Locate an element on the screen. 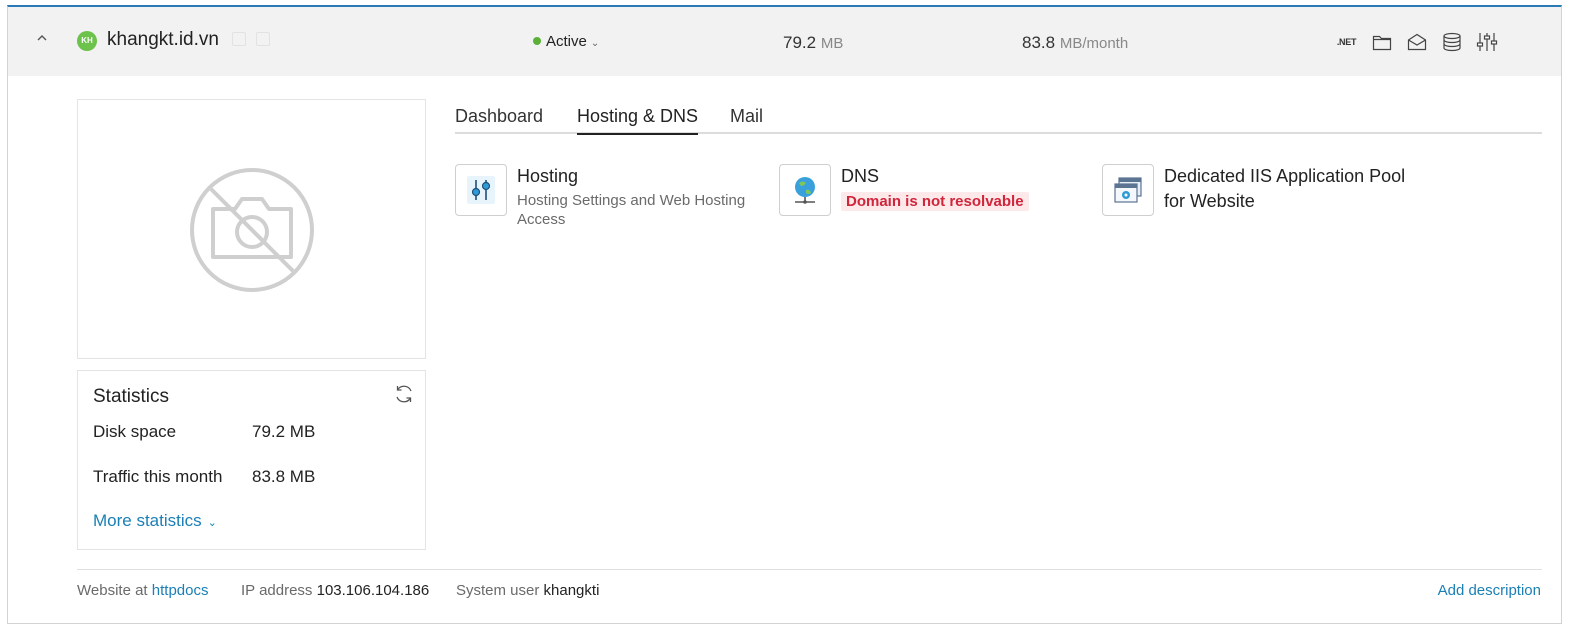 The height and width of the screenshot is (631, 1575). disk-usage-value: 79.2 is located at coordinates (800, 42).